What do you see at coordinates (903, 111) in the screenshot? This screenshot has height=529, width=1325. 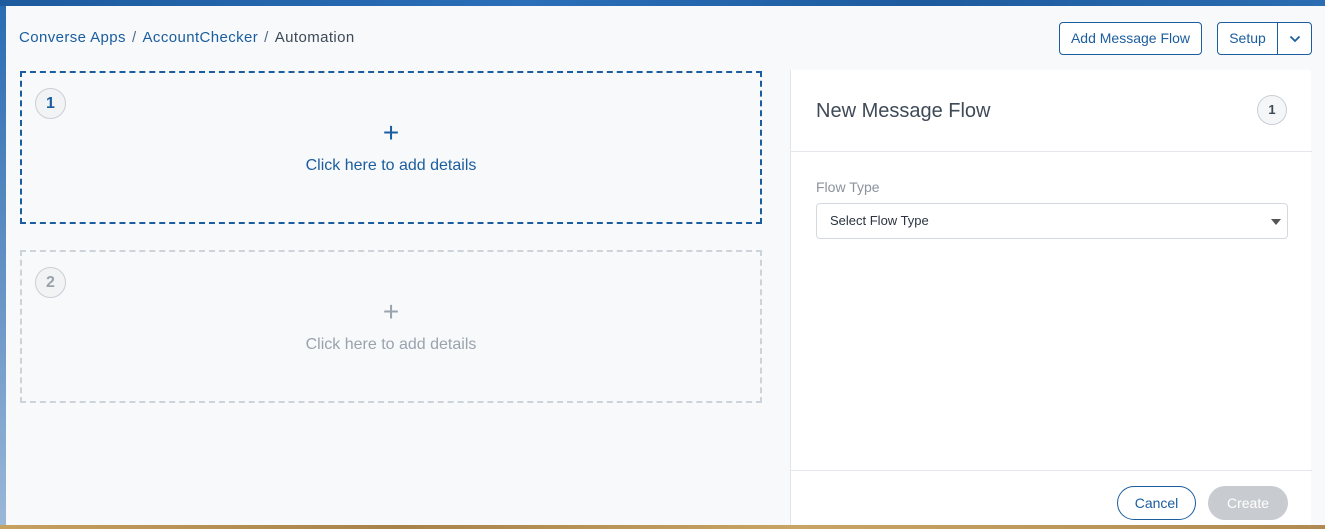 I see `panel-title: New Message Flow` at bounding box center [903, 111].